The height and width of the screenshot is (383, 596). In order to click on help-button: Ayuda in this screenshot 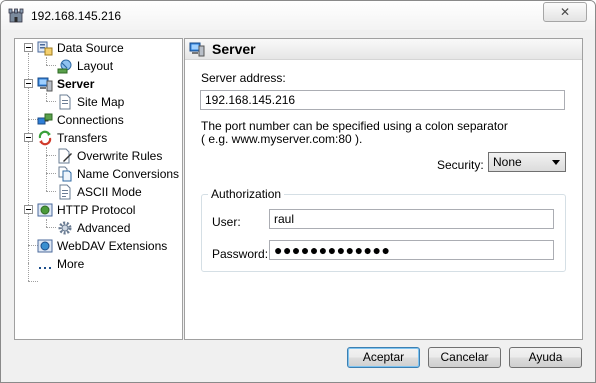, I will do `click(545, 357)`.